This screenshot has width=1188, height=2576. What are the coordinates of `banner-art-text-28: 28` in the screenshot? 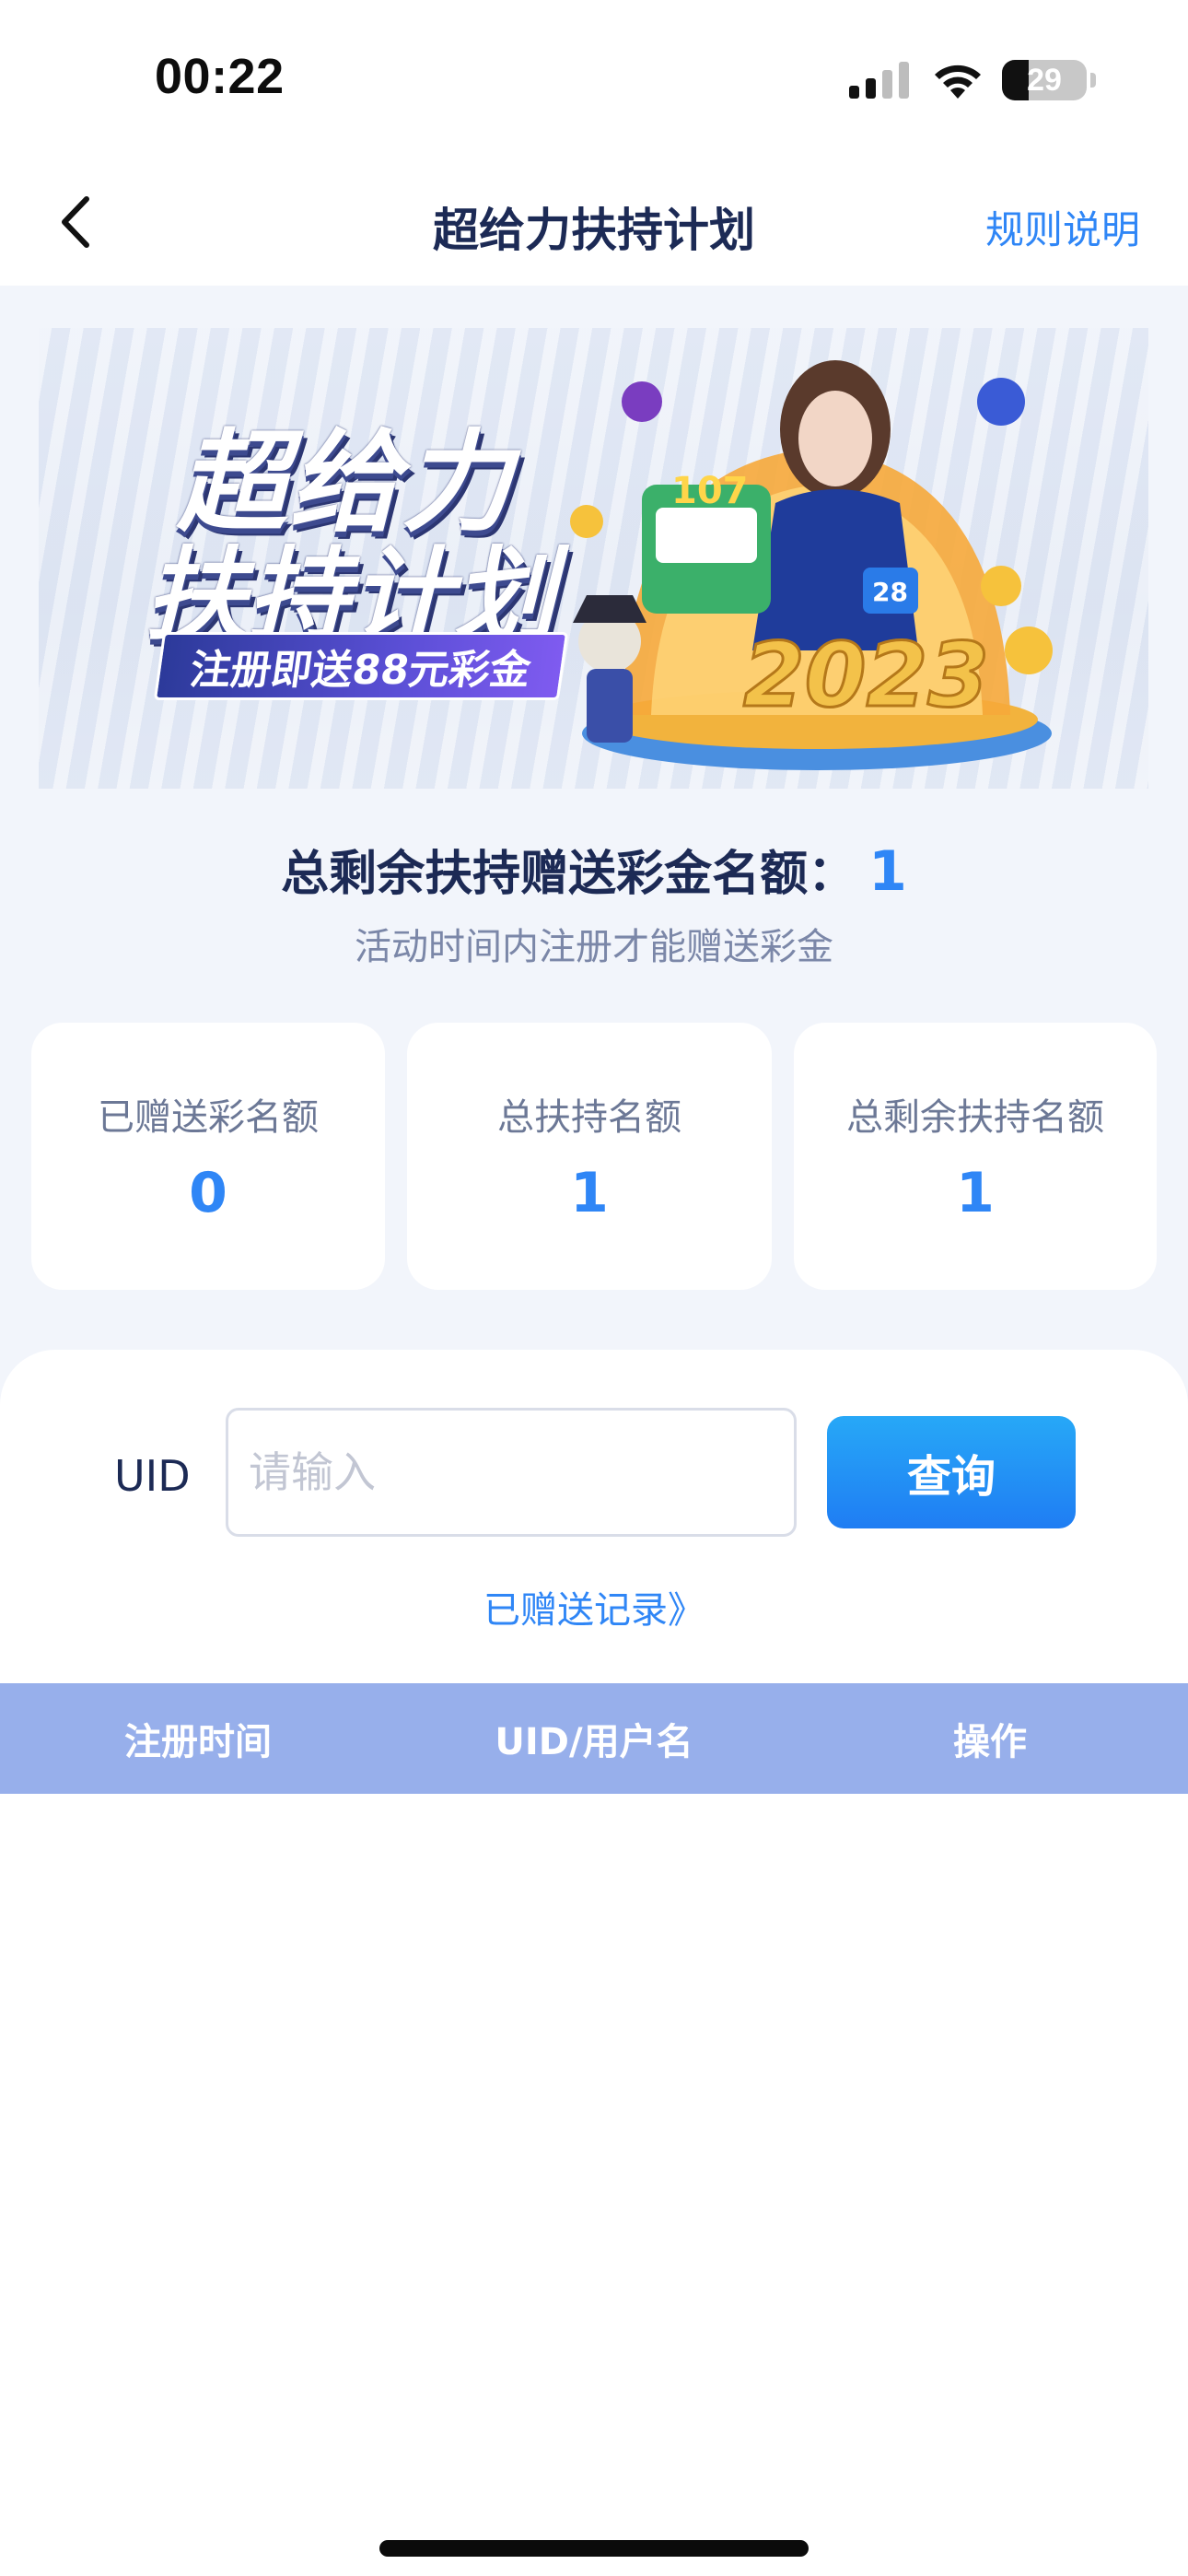 It's located at (890, 592).